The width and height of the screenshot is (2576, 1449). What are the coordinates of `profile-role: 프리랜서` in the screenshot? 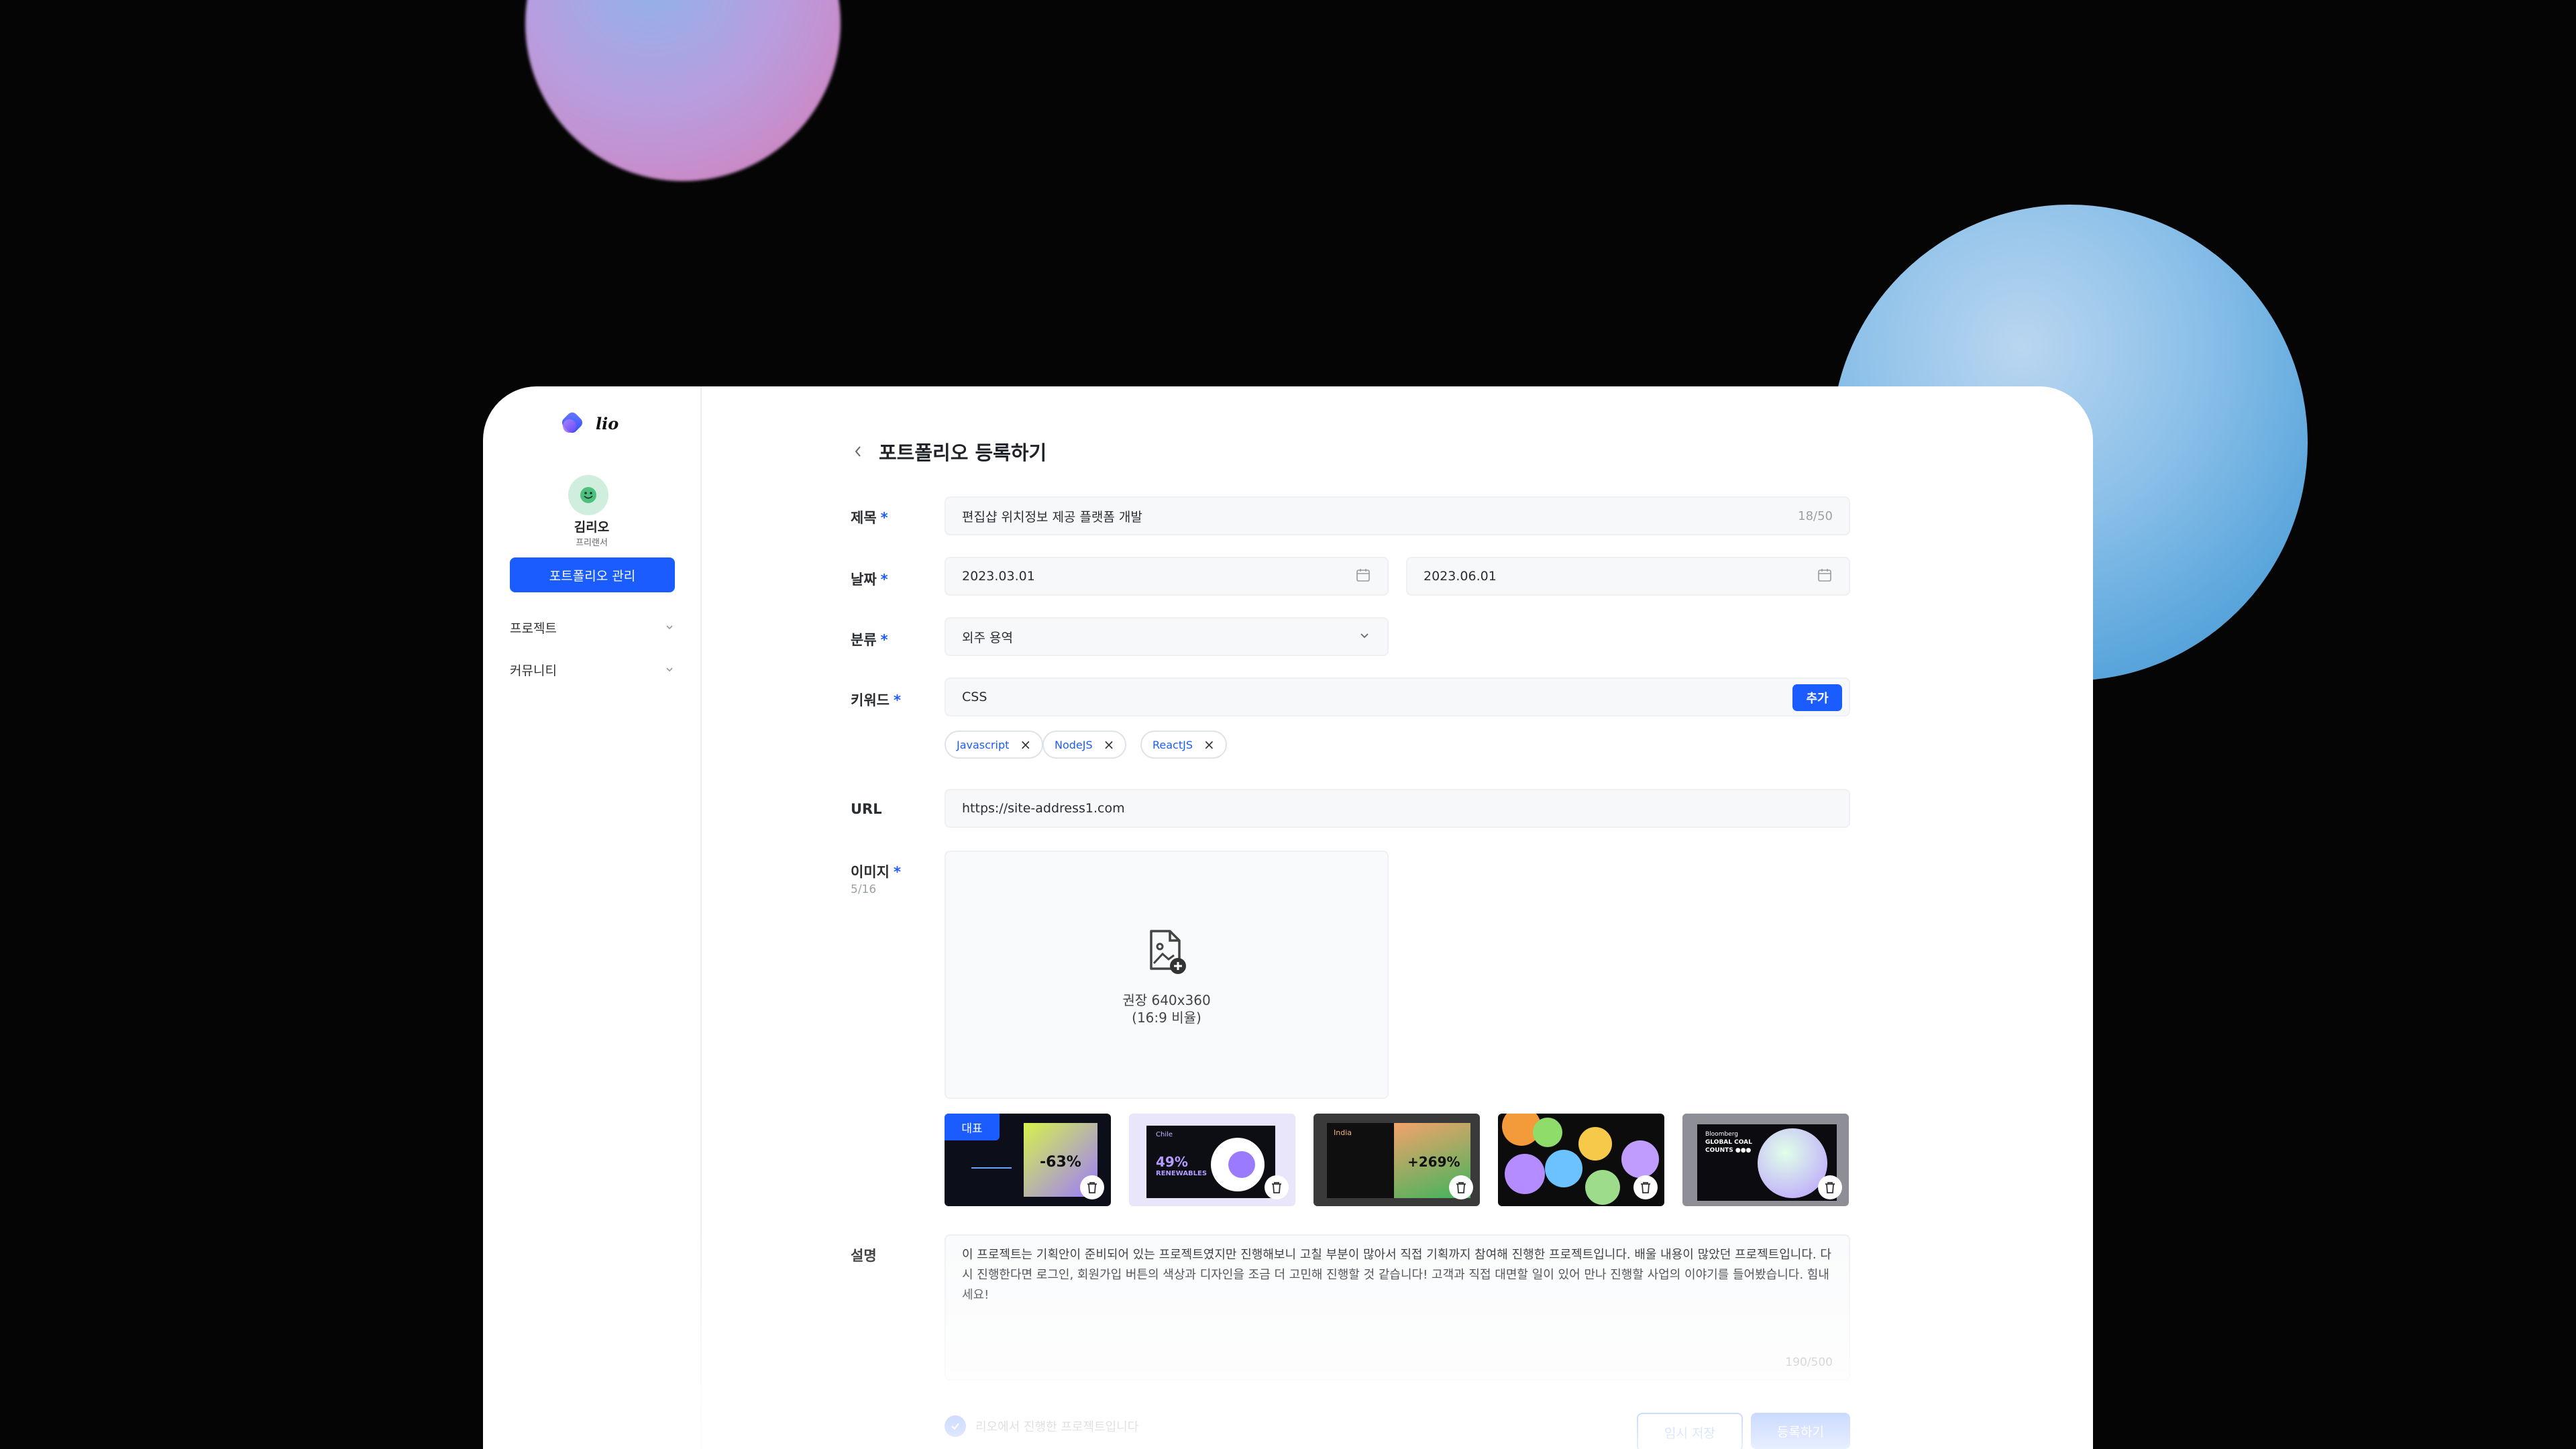 It's located at (592, 543).